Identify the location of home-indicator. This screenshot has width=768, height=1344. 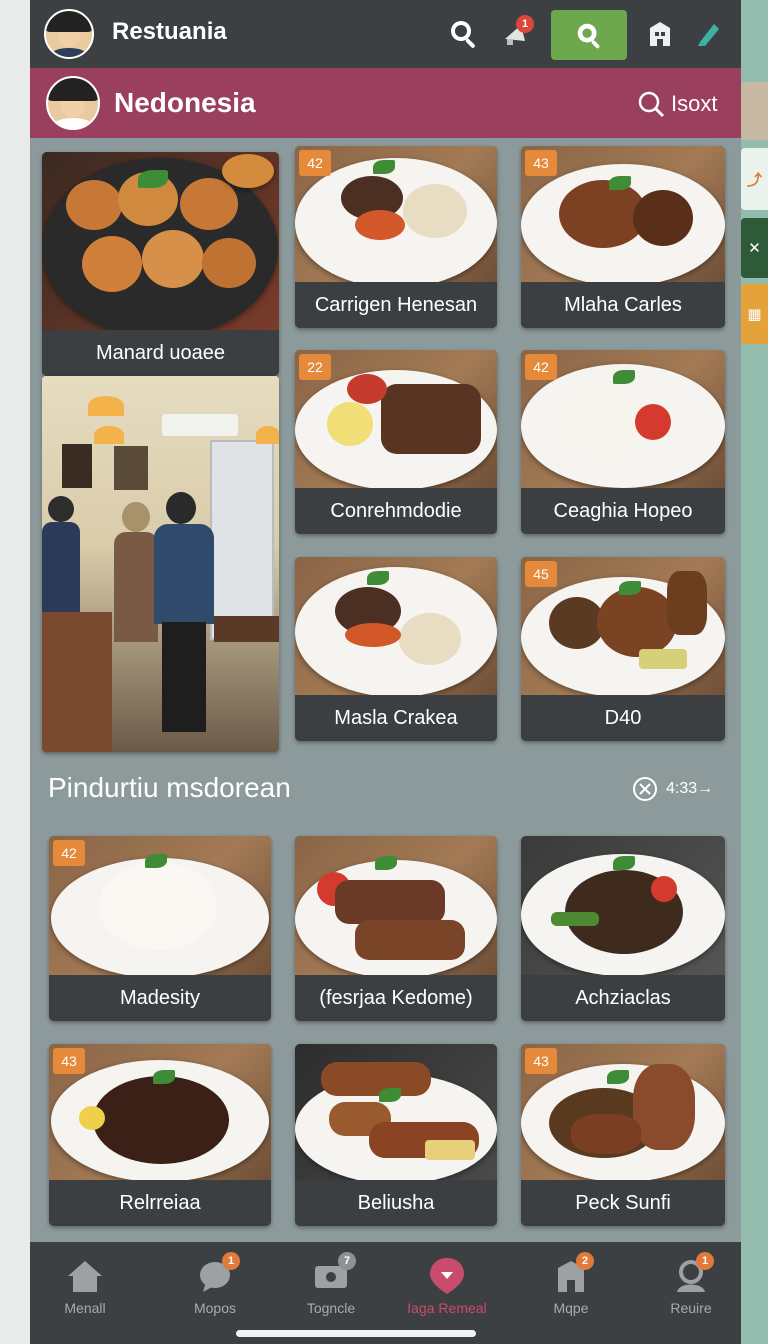
(356, 1333).